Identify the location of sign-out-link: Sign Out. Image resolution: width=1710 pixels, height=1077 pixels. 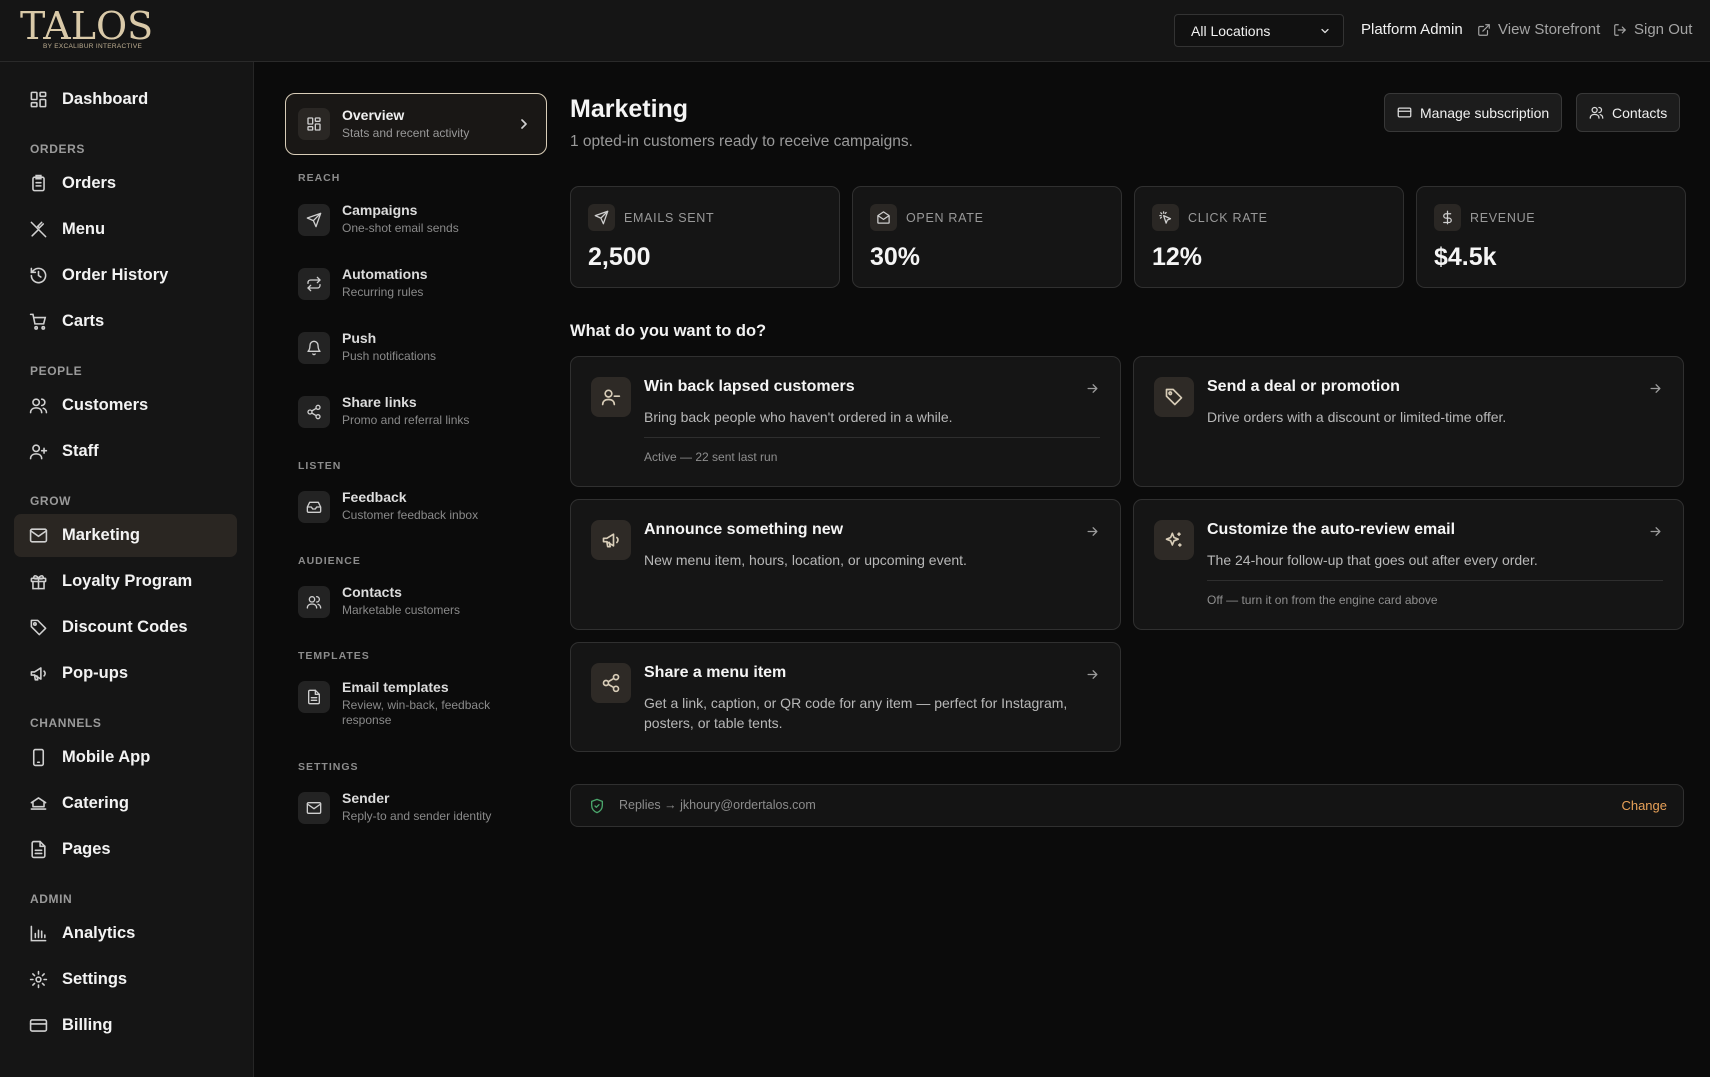
(1652, 29).